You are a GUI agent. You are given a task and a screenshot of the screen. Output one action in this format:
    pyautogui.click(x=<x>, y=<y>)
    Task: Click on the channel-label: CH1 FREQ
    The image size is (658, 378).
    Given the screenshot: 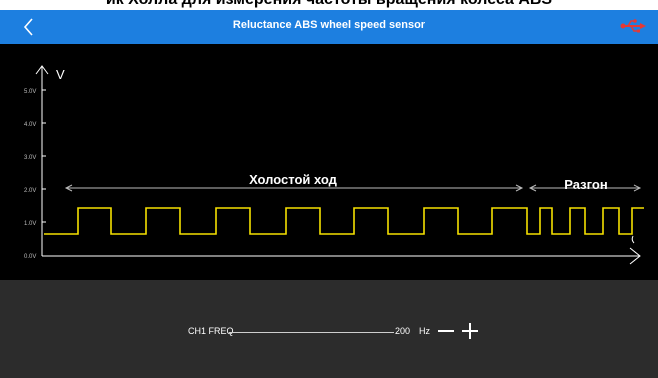 What is the action you would take?
    pyautogui.click(x=211, y=331)
    